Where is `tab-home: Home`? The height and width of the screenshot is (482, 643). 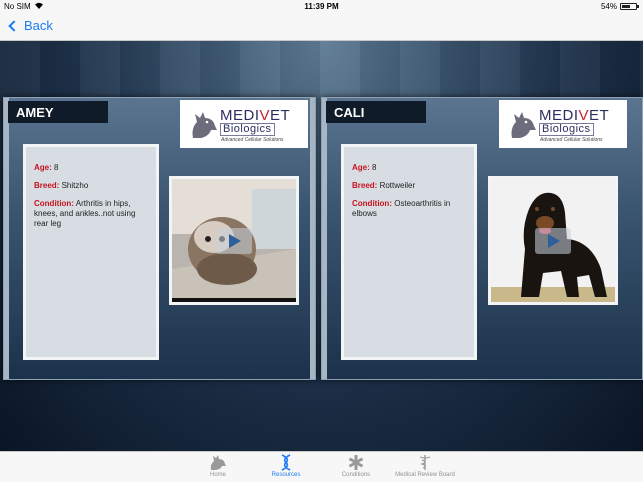
tab-home: Home is located at coordinates (218, 466).